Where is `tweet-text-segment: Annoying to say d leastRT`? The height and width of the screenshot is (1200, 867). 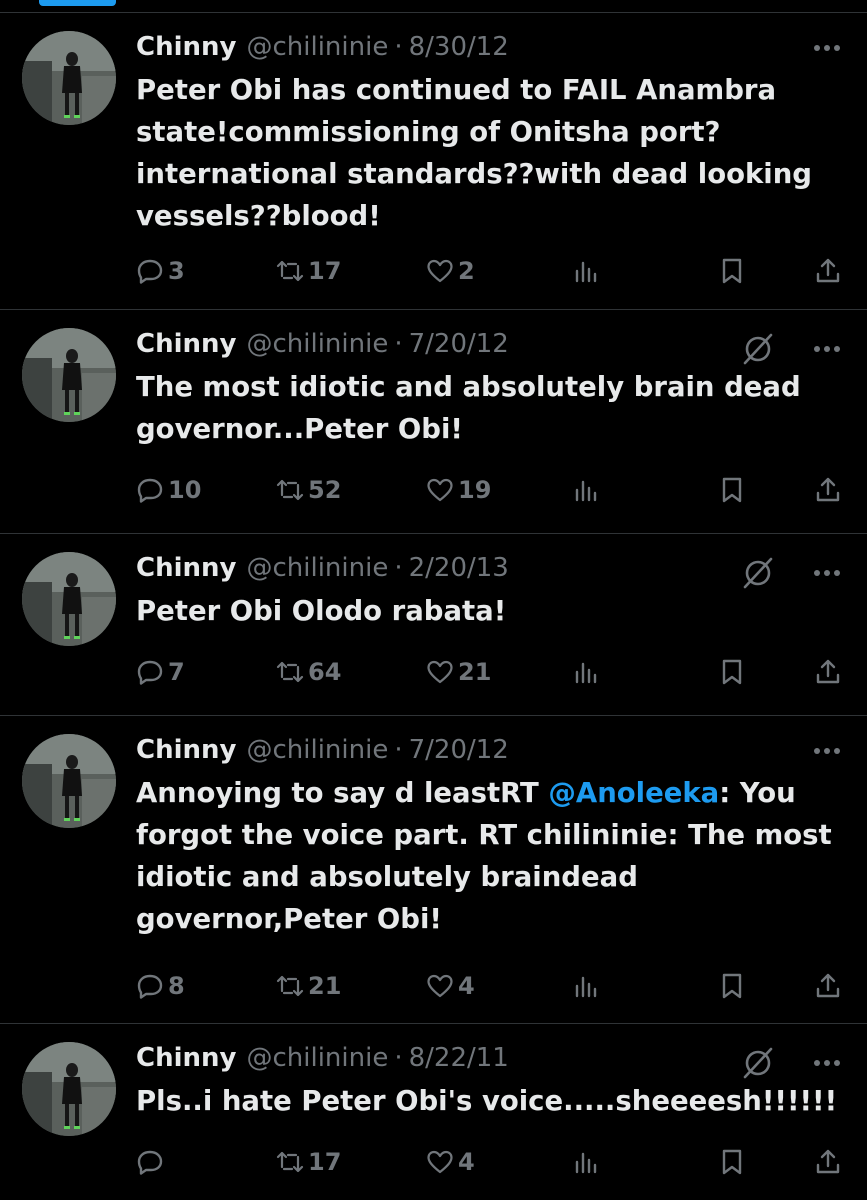
tweet-text-segment: Annoying to say d leastRT is located at coordinates (342, 793).